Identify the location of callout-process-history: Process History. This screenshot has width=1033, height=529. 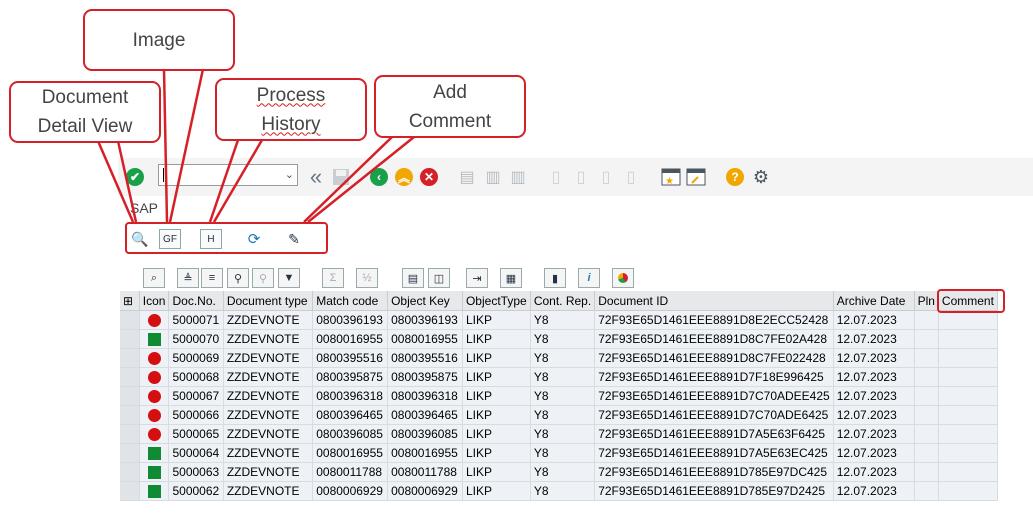
(291, 109).